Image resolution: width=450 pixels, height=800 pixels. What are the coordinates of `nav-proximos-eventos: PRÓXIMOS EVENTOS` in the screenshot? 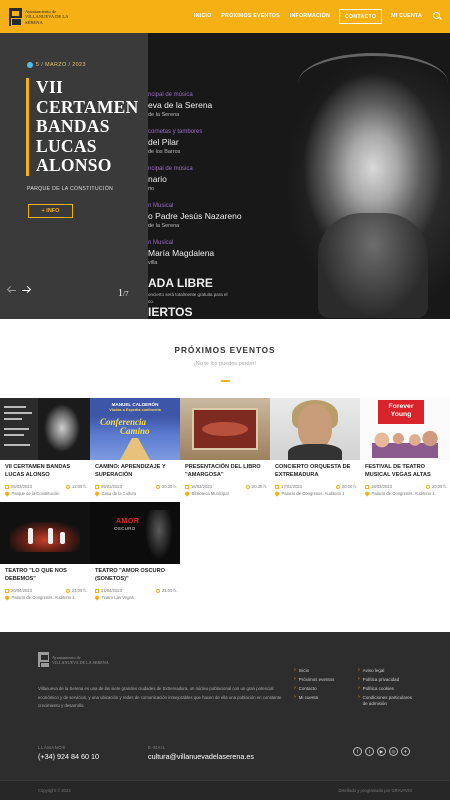 It's located at (250, 16).